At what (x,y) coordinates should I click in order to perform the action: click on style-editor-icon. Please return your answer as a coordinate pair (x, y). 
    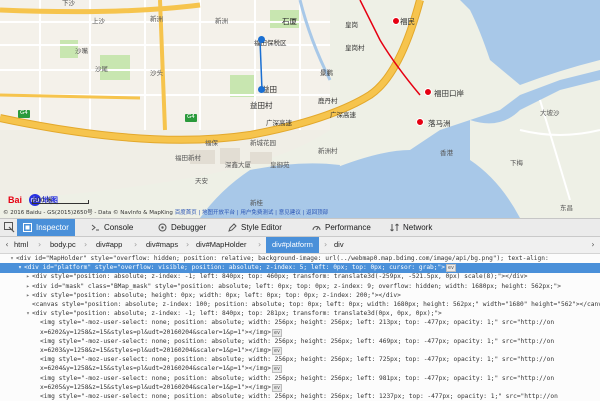
    Looking at the image, I should click on (232, 227).